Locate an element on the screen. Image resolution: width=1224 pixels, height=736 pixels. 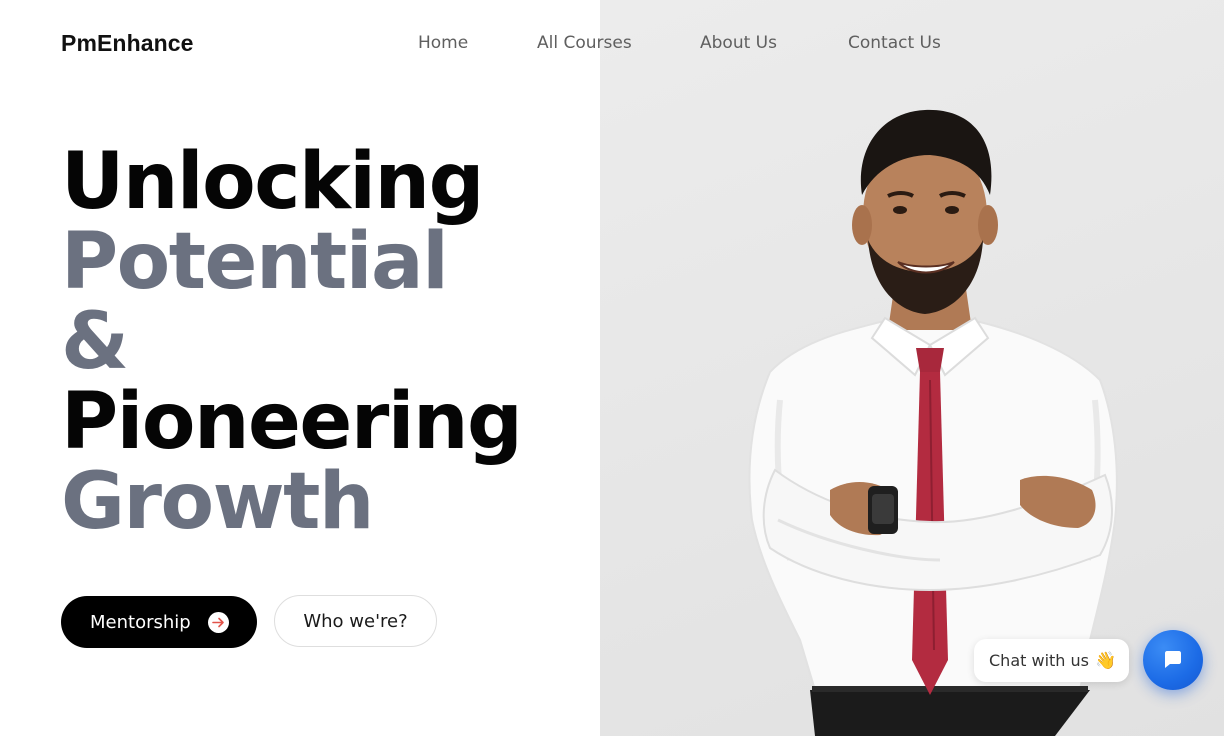
nav-contact-us: Contact Us is located at coordinates (894, 43).